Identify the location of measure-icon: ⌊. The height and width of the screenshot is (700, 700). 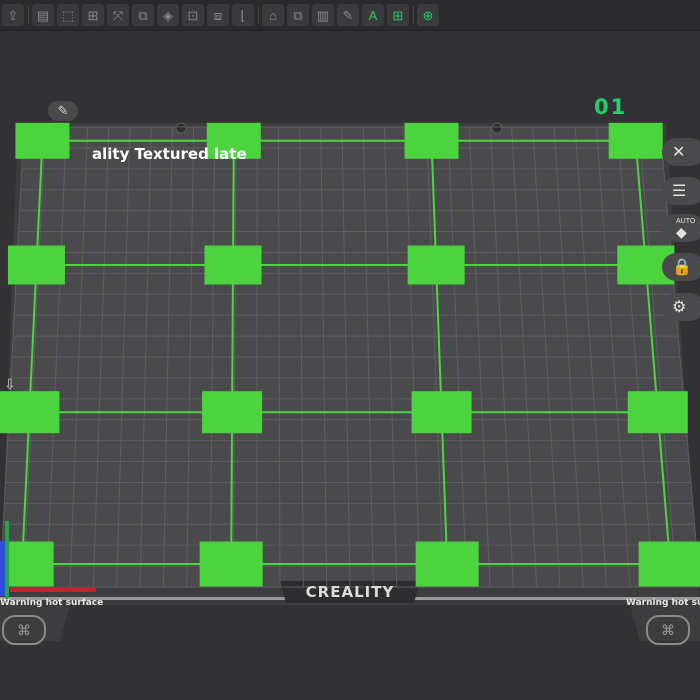
(243, 15).